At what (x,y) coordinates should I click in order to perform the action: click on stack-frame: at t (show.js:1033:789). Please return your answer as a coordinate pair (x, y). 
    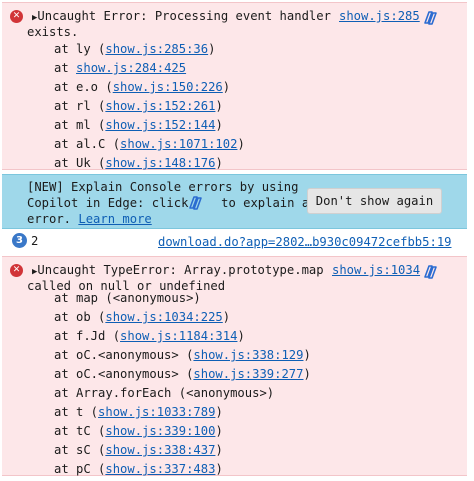
    Looking at the image, I should click on (138, 412).